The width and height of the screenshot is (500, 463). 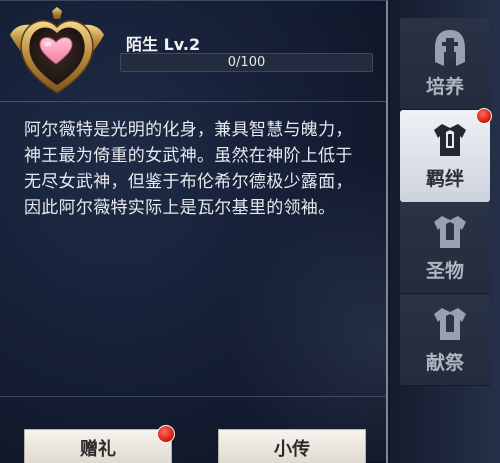 What do you see at coordinates (163, 44) in the screenshot?
I see `bond-level-title: 陌生 Lv.2` at bounding box center [163, 44].